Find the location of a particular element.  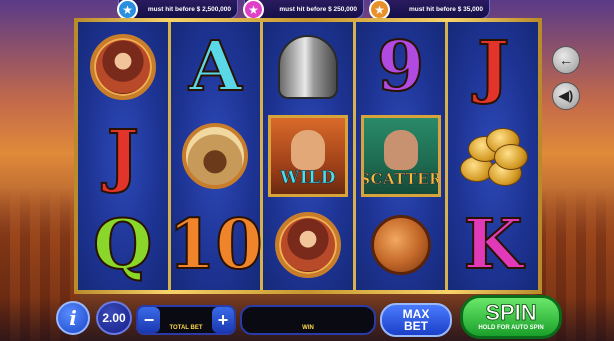

jackpot-minor: ★ must hit before $ 35,000 is located at coordinates (429, 10).